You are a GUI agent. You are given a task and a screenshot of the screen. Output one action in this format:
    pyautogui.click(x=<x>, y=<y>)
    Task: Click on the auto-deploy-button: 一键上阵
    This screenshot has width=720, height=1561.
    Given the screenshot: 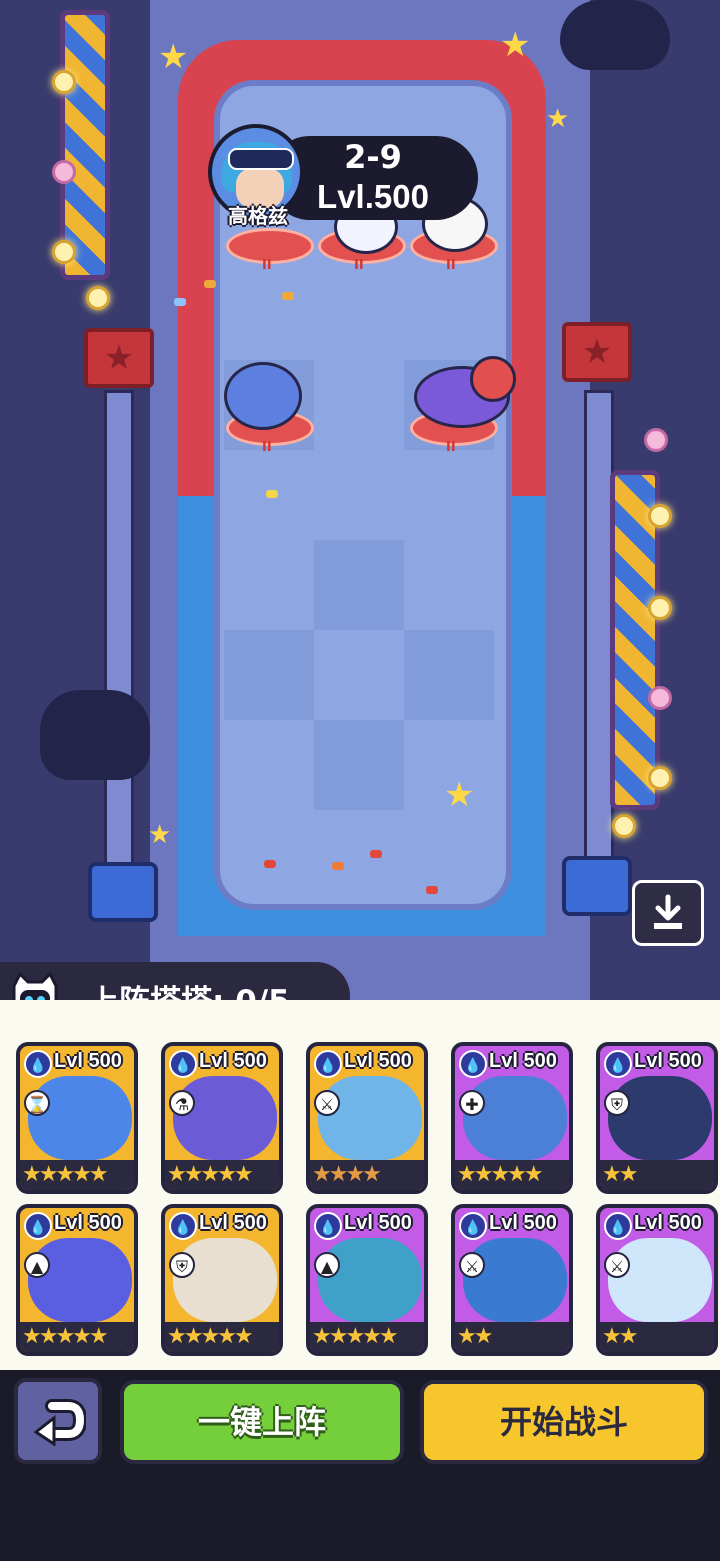 What is the action you would take?
    pyautogui.click(x=262, y=1422)
    